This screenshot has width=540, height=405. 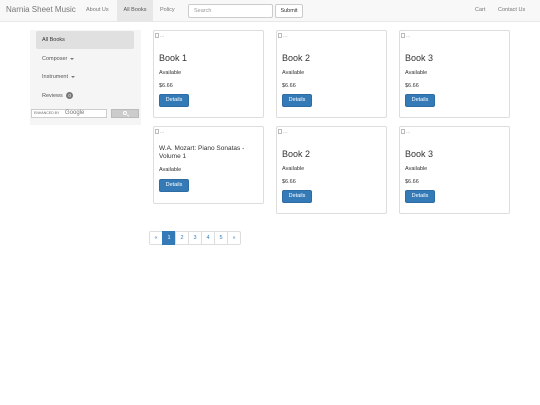 What do you see at coordinates (511, 10) in the screenshot?
I see `nav-contact-us: Contact Us` at bounding box center [511, 10].